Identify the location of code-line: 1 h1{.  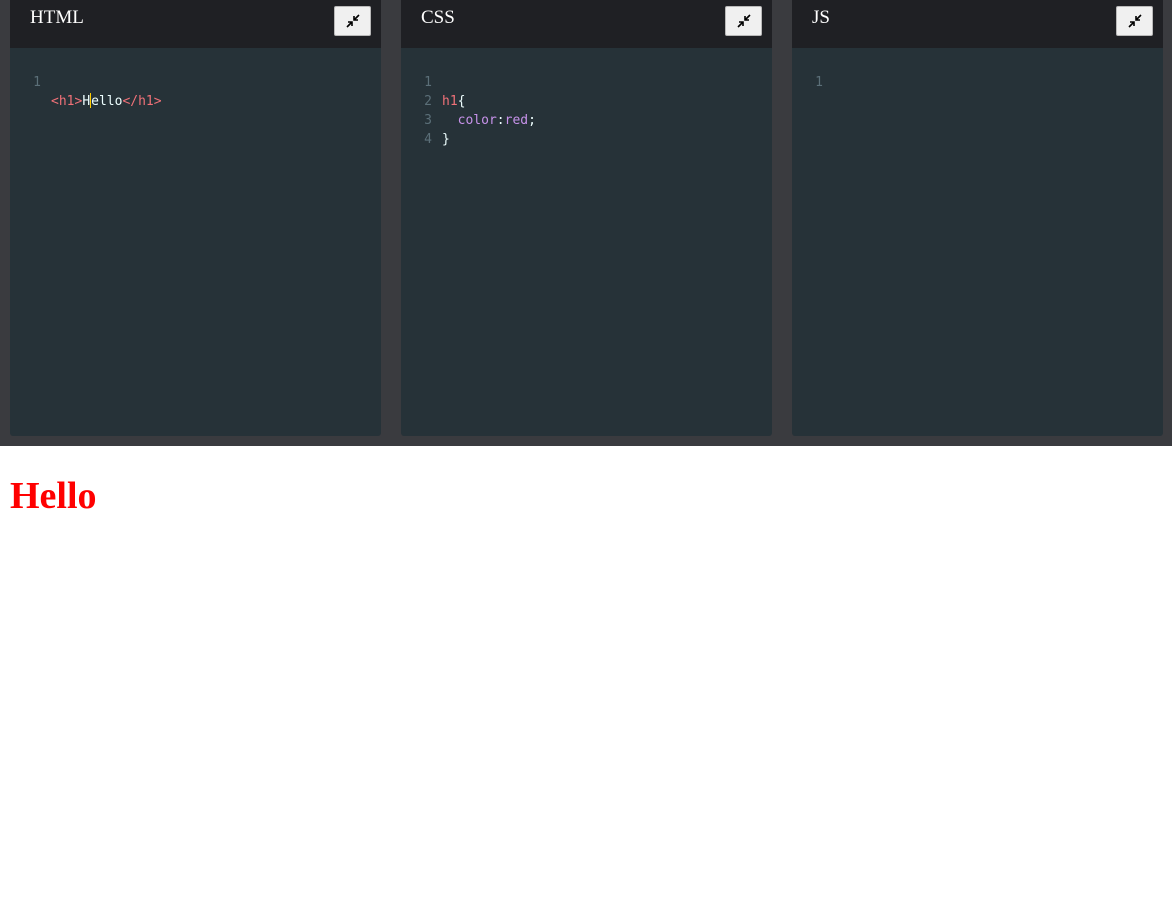
(586, 81).